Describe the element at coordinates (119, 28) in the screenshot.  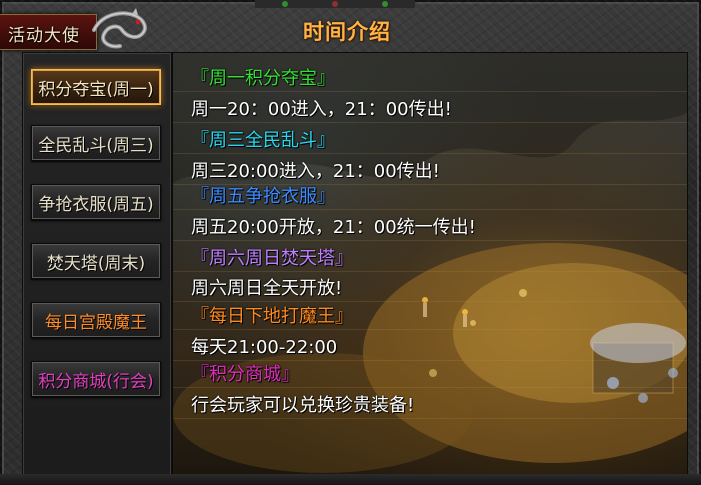
I see `dragon-ornament-icon` at that location.